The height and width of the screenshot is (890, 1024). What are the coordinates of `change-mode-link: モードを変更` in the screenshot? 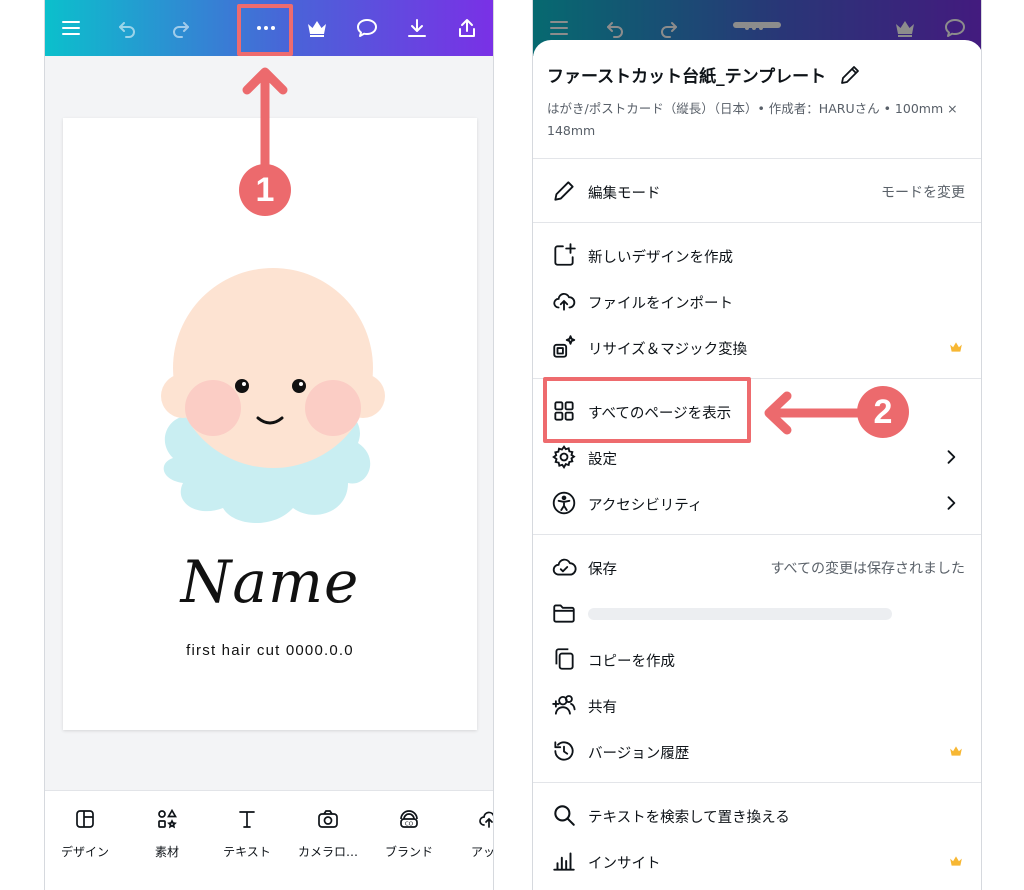 It's located at (923, 192).